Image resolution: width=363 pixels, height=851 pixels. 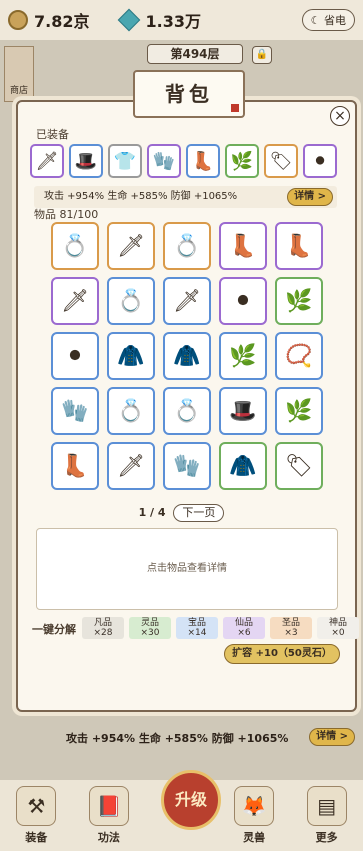 What do you see at coordinates (335, 20) in the screenshot?
I see `power-save-label: 省电` at bounding box center [335, 20].